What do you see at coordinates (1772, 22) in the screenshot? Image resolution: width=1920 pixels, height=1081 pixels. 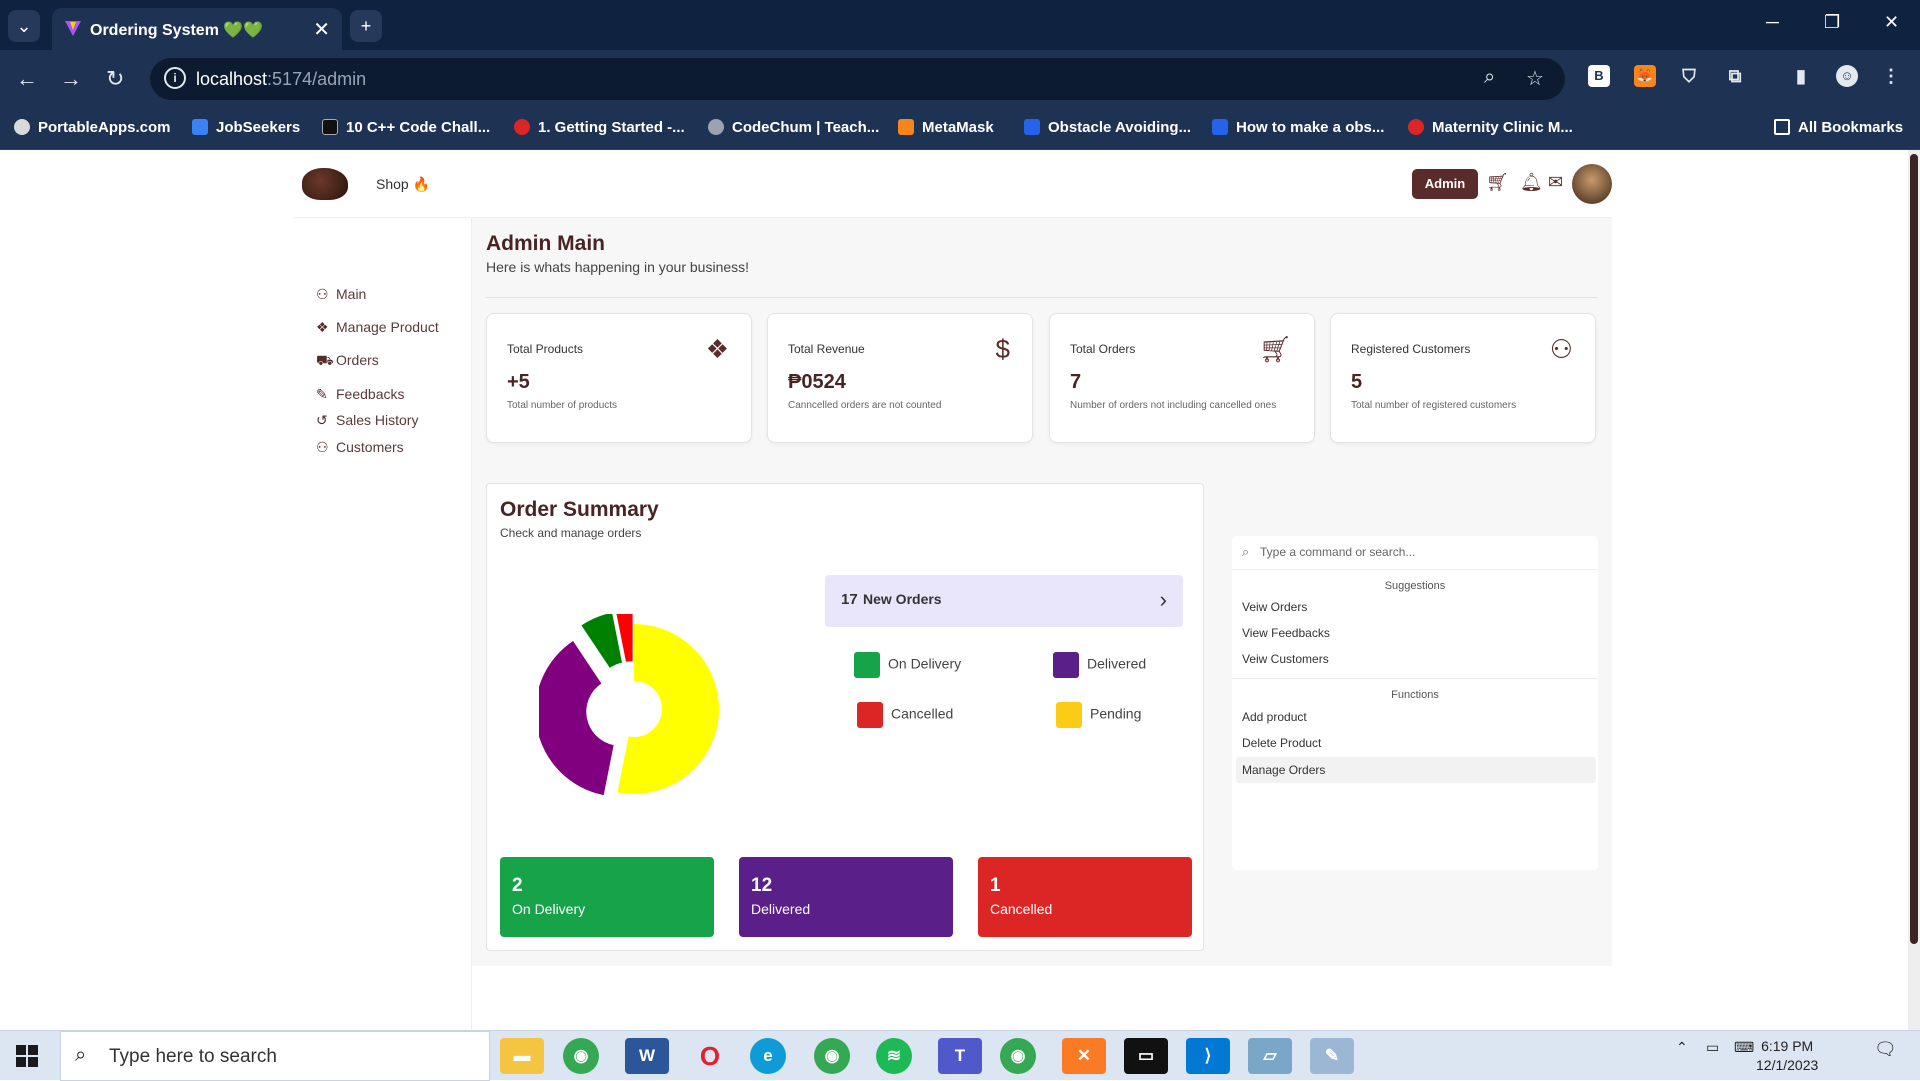 I see `minimize-icon: ─` at bounding box center [1772, 22].